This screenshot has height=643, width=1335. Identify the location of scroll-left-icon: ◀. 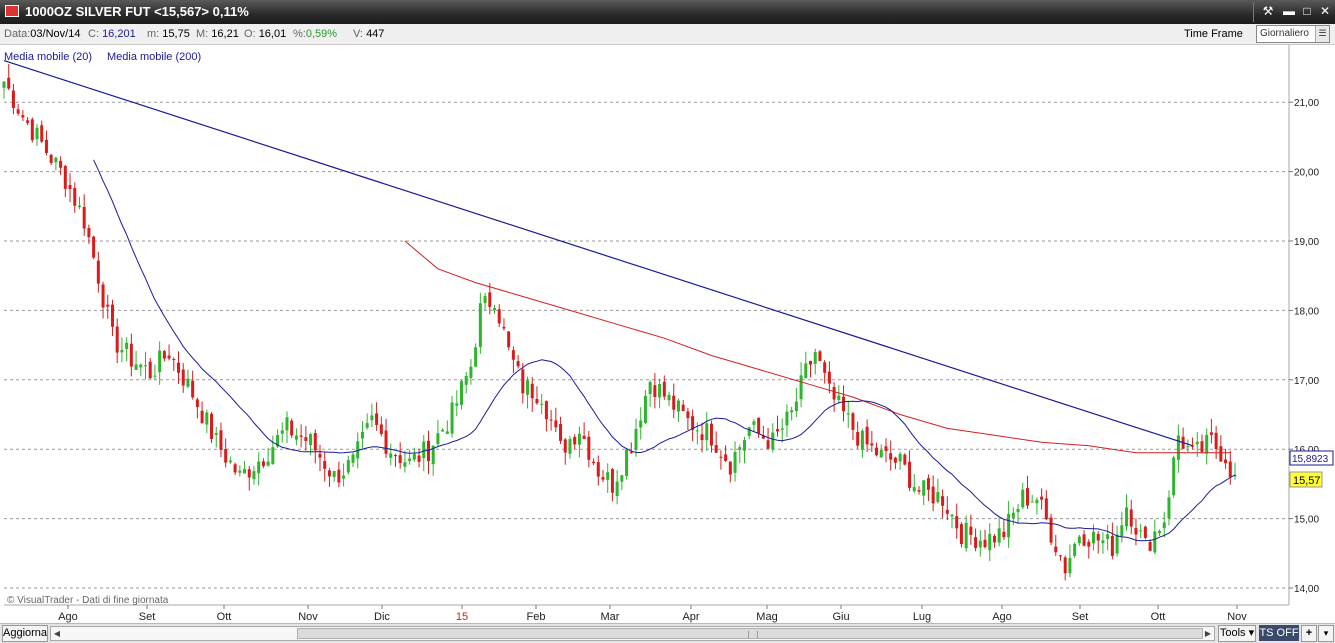
(57, 633).